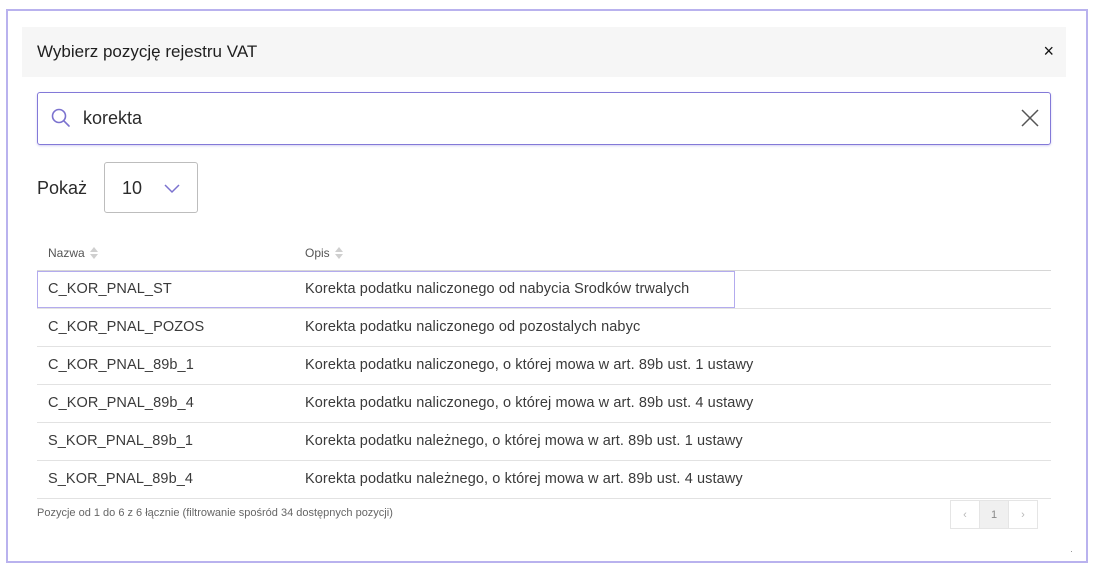 Image resolution: width=1094 pixels, height=572 pixels. What do you see at coordinates (121, 441) in the screenshot?
I see `row-name: S_KOR_PNAL_89b_1` at bounding box center [121, 441].